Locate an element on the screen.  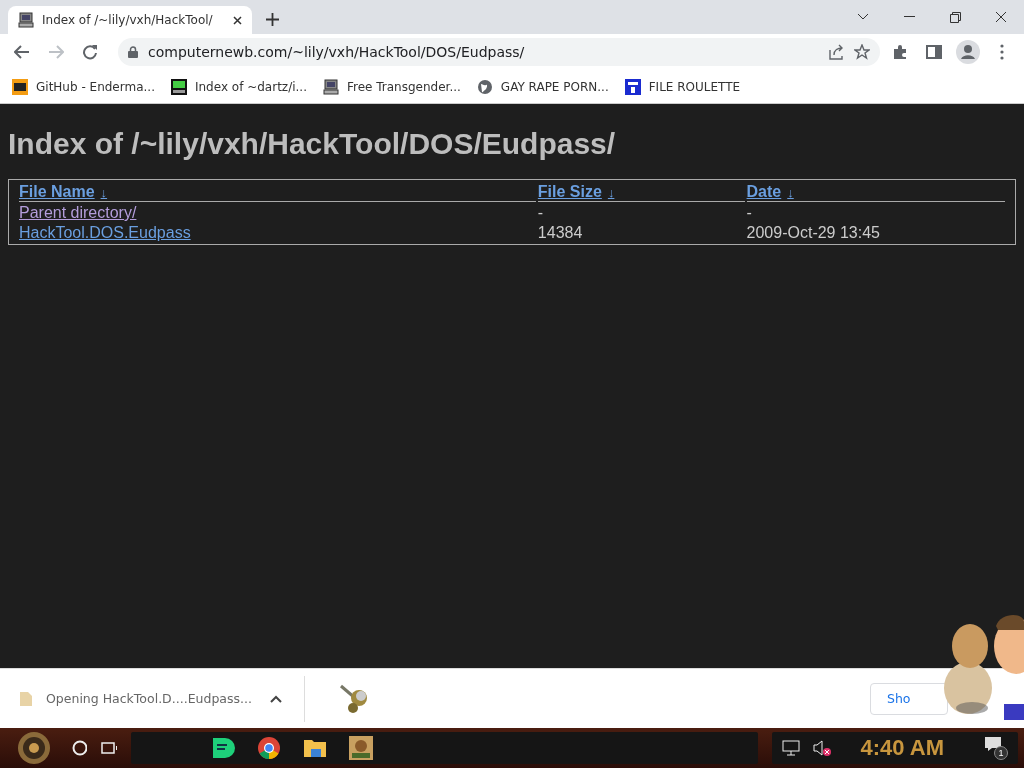
back-arrow-icon is located at coordinates (22, 52).